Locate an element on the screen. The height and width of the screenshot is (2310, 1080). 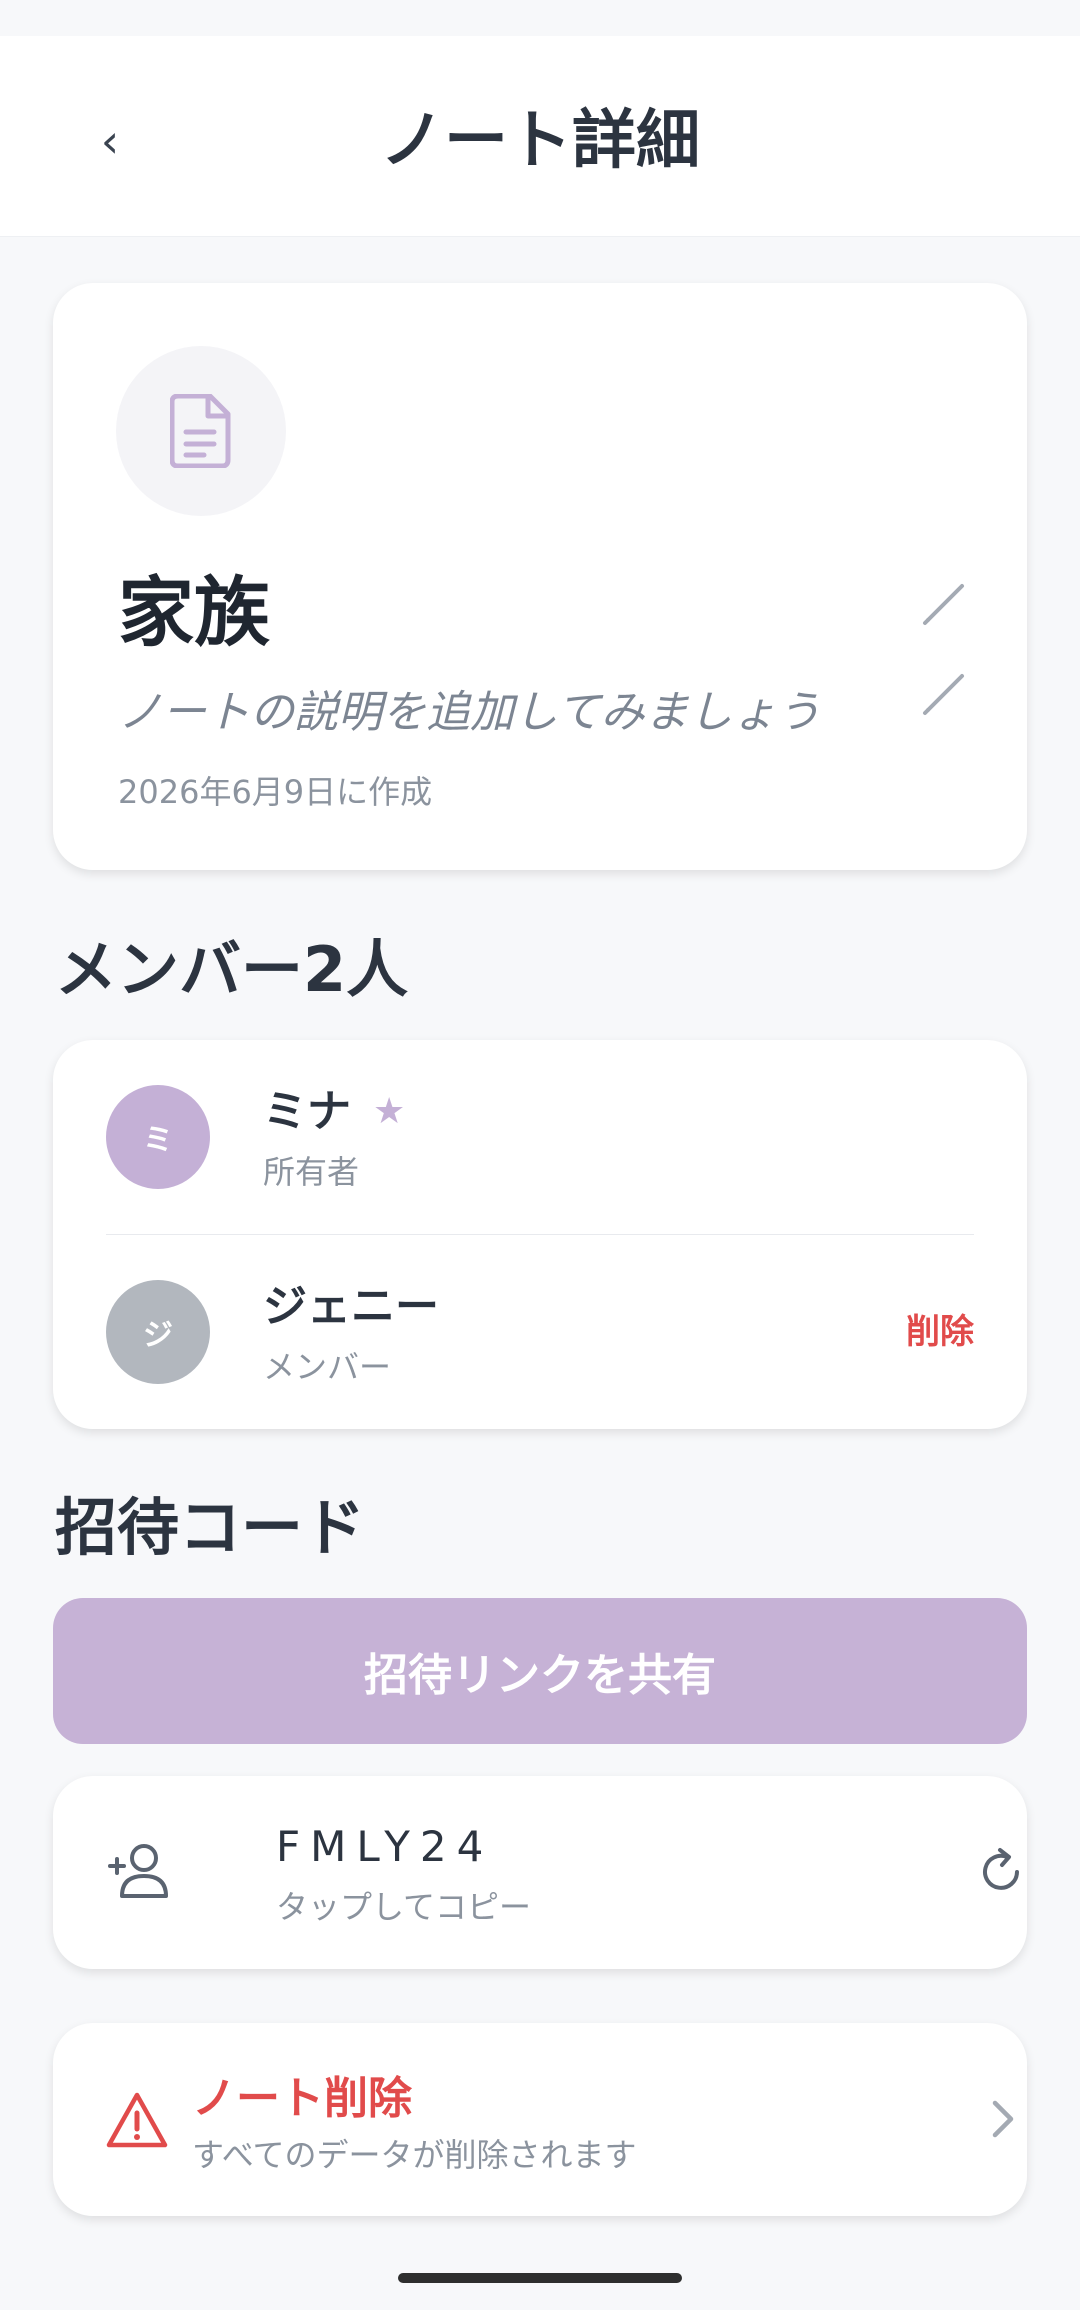
edit-description-pencil-icon is located at coordinates (945, 693).